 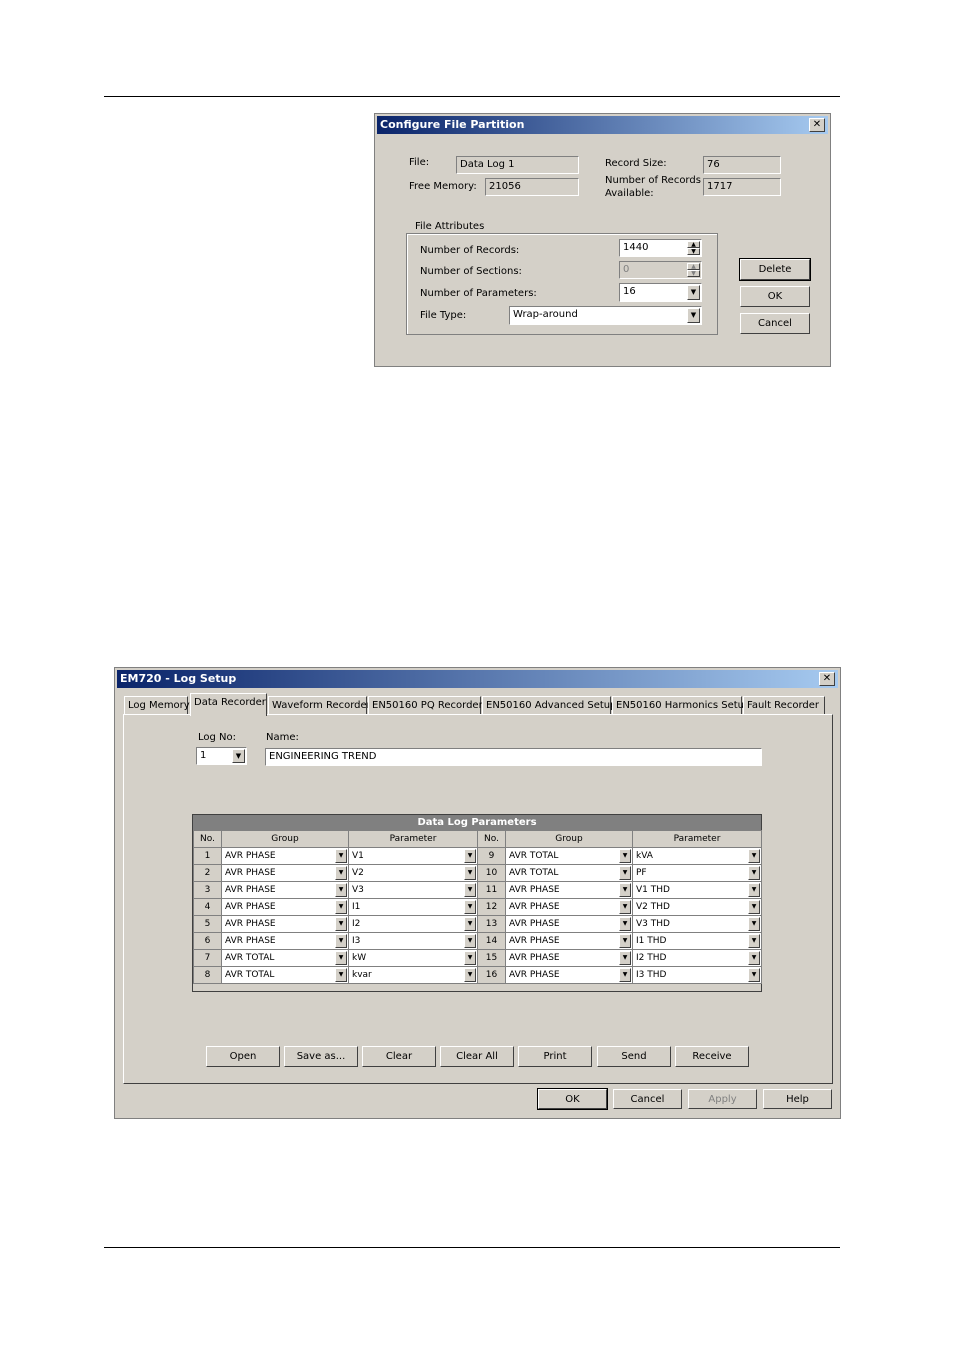 I want to click on file-type-select: Wrap-around ▼, so click(x=605, y=315).